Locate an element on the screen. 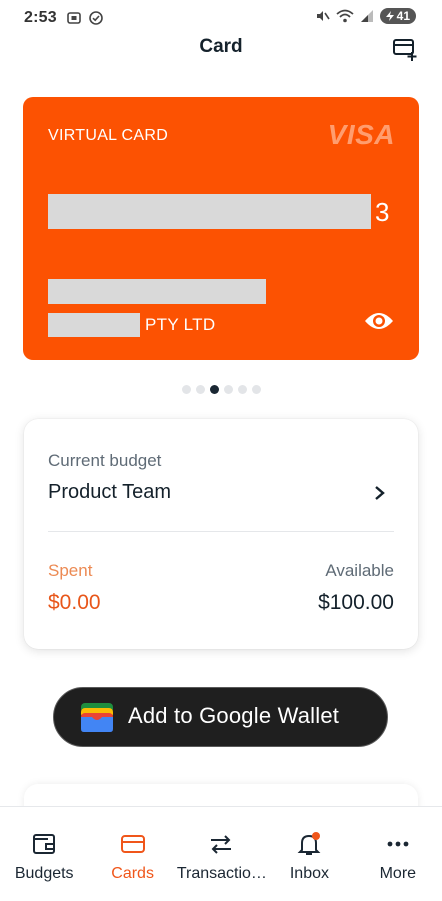 The image size is (442, 901). card-carousel-indicator is located at coordinates (221, 389).